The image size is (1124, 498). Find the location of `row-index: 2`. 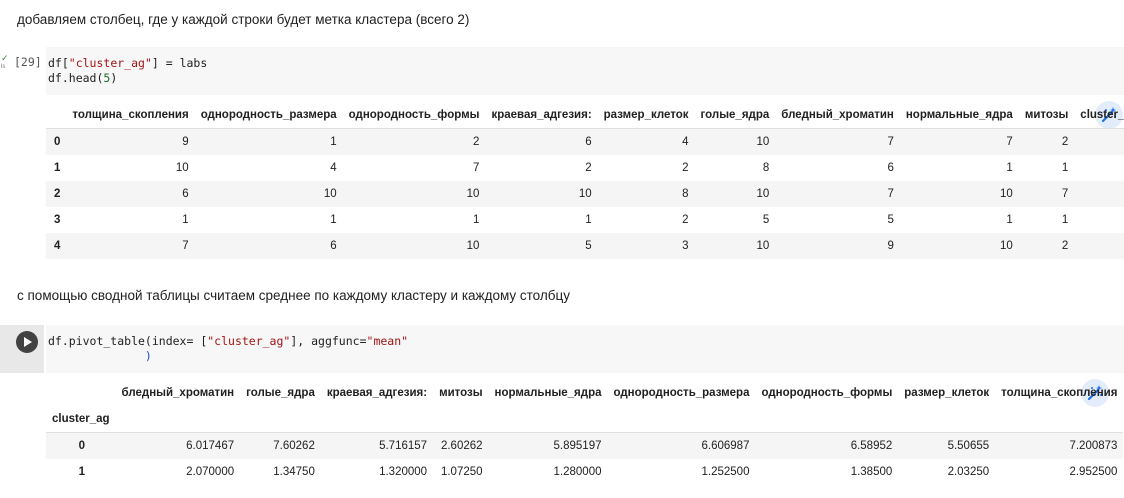

row-index: 2 is located at coordinates (56, 194).